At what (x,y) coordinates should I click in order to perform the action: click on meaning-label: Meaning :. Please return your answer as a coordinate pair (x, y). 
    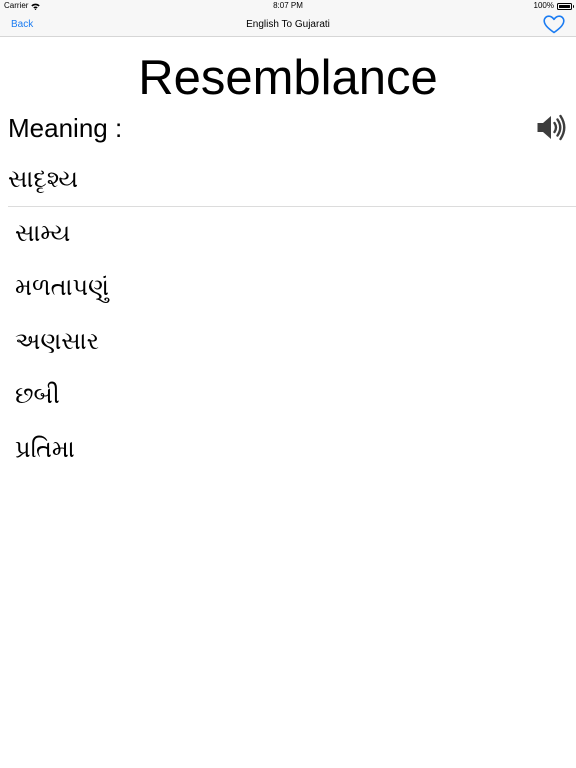
    Looking at the image, I should click on (65, 128).